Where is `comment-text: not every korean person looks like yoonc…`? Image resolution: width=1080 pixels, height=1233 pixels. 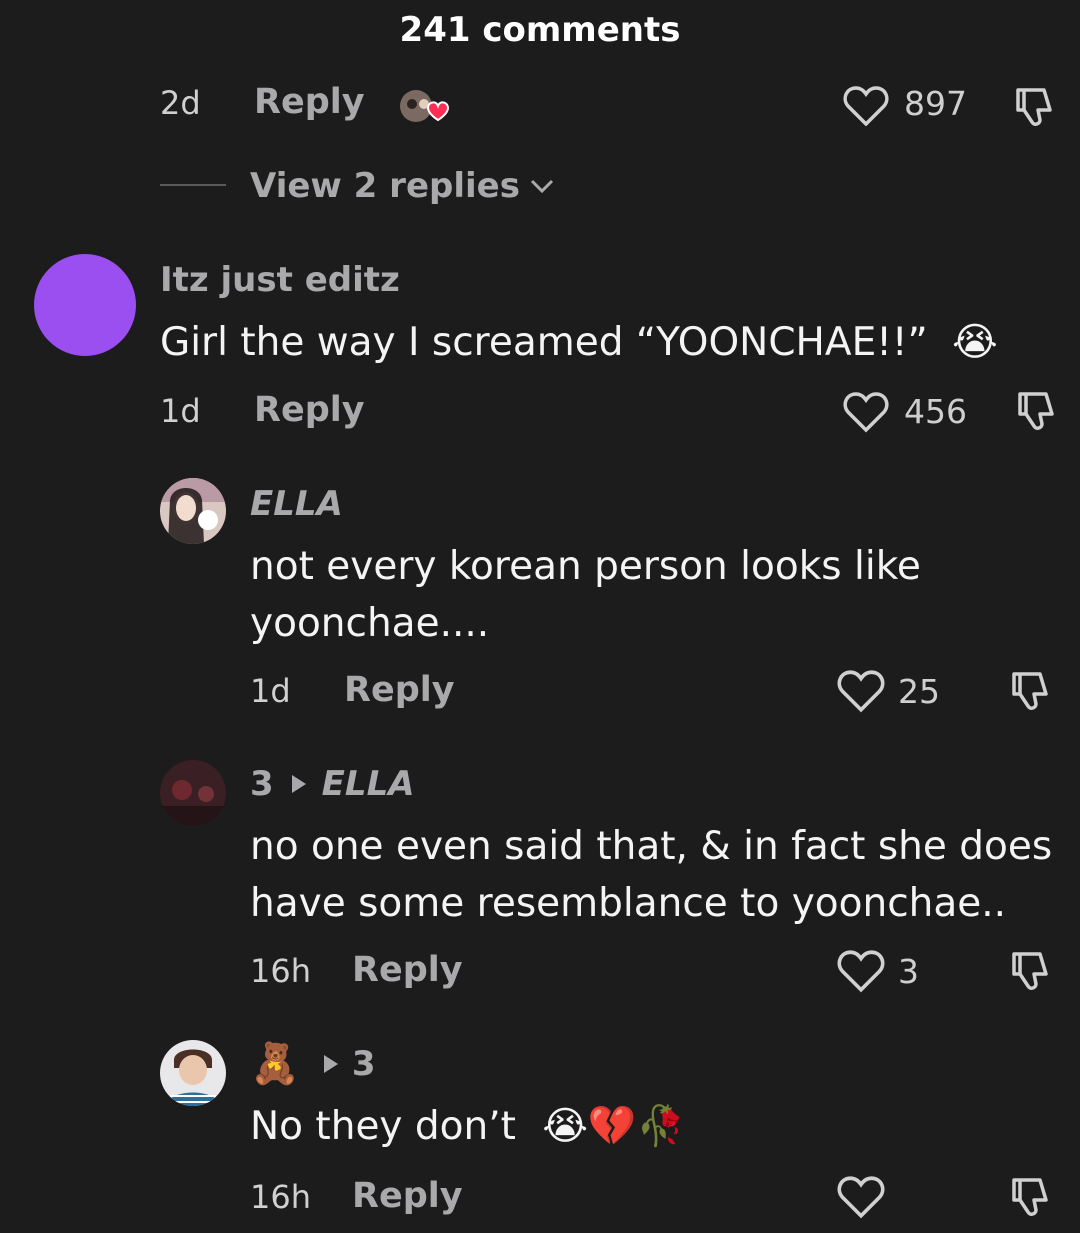 comment-text: not every korean person looks like yoonc… is located at coordinates (585, 595).